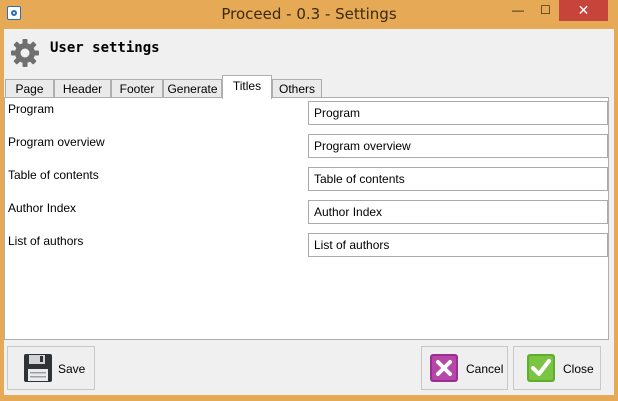 This screenshot has height=401, width=618. What do you see at coordinates (578, 369) in the screenshot?
I see `close-button-label: Close` at bounding box center [578, 369].